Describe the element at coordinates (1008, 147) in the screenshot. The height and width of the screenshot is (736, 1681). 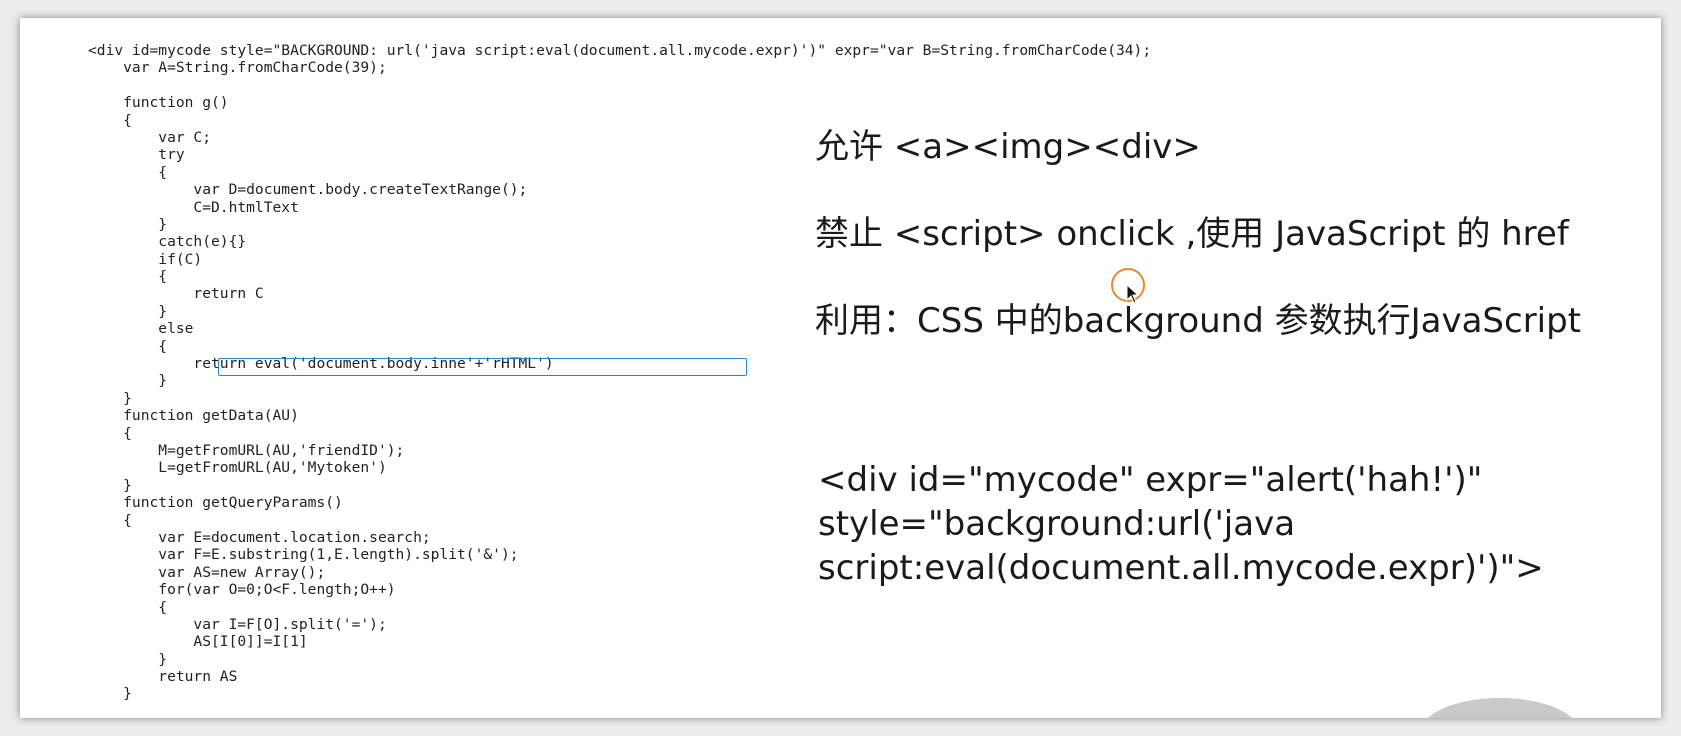
I see `note-allowed-tags: 允许 <a><img><div>` at that location.